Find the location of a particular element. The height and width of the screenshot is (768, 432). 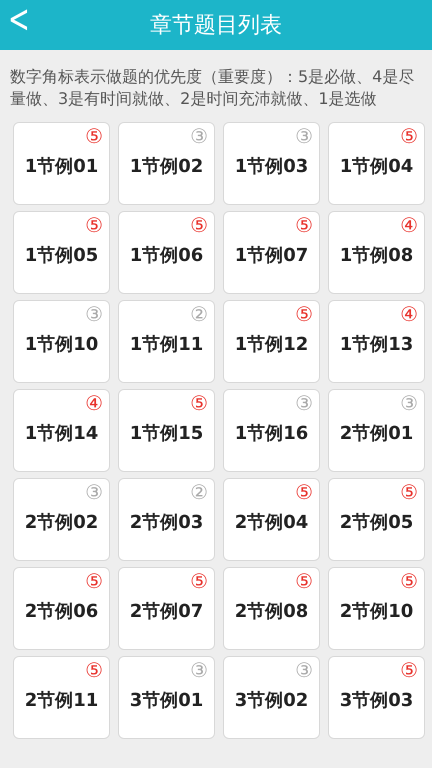

example-card: ⑤ 2节例05 is located at coordinates (376, 519).